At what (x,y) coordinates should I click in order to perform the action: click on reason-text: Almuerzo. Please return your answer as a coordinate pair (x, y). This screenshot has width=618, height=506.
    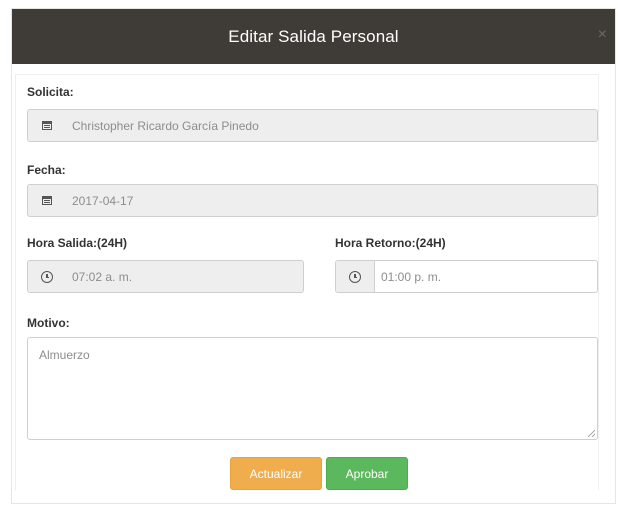
    Looking at the image, I should click on (64, 355).